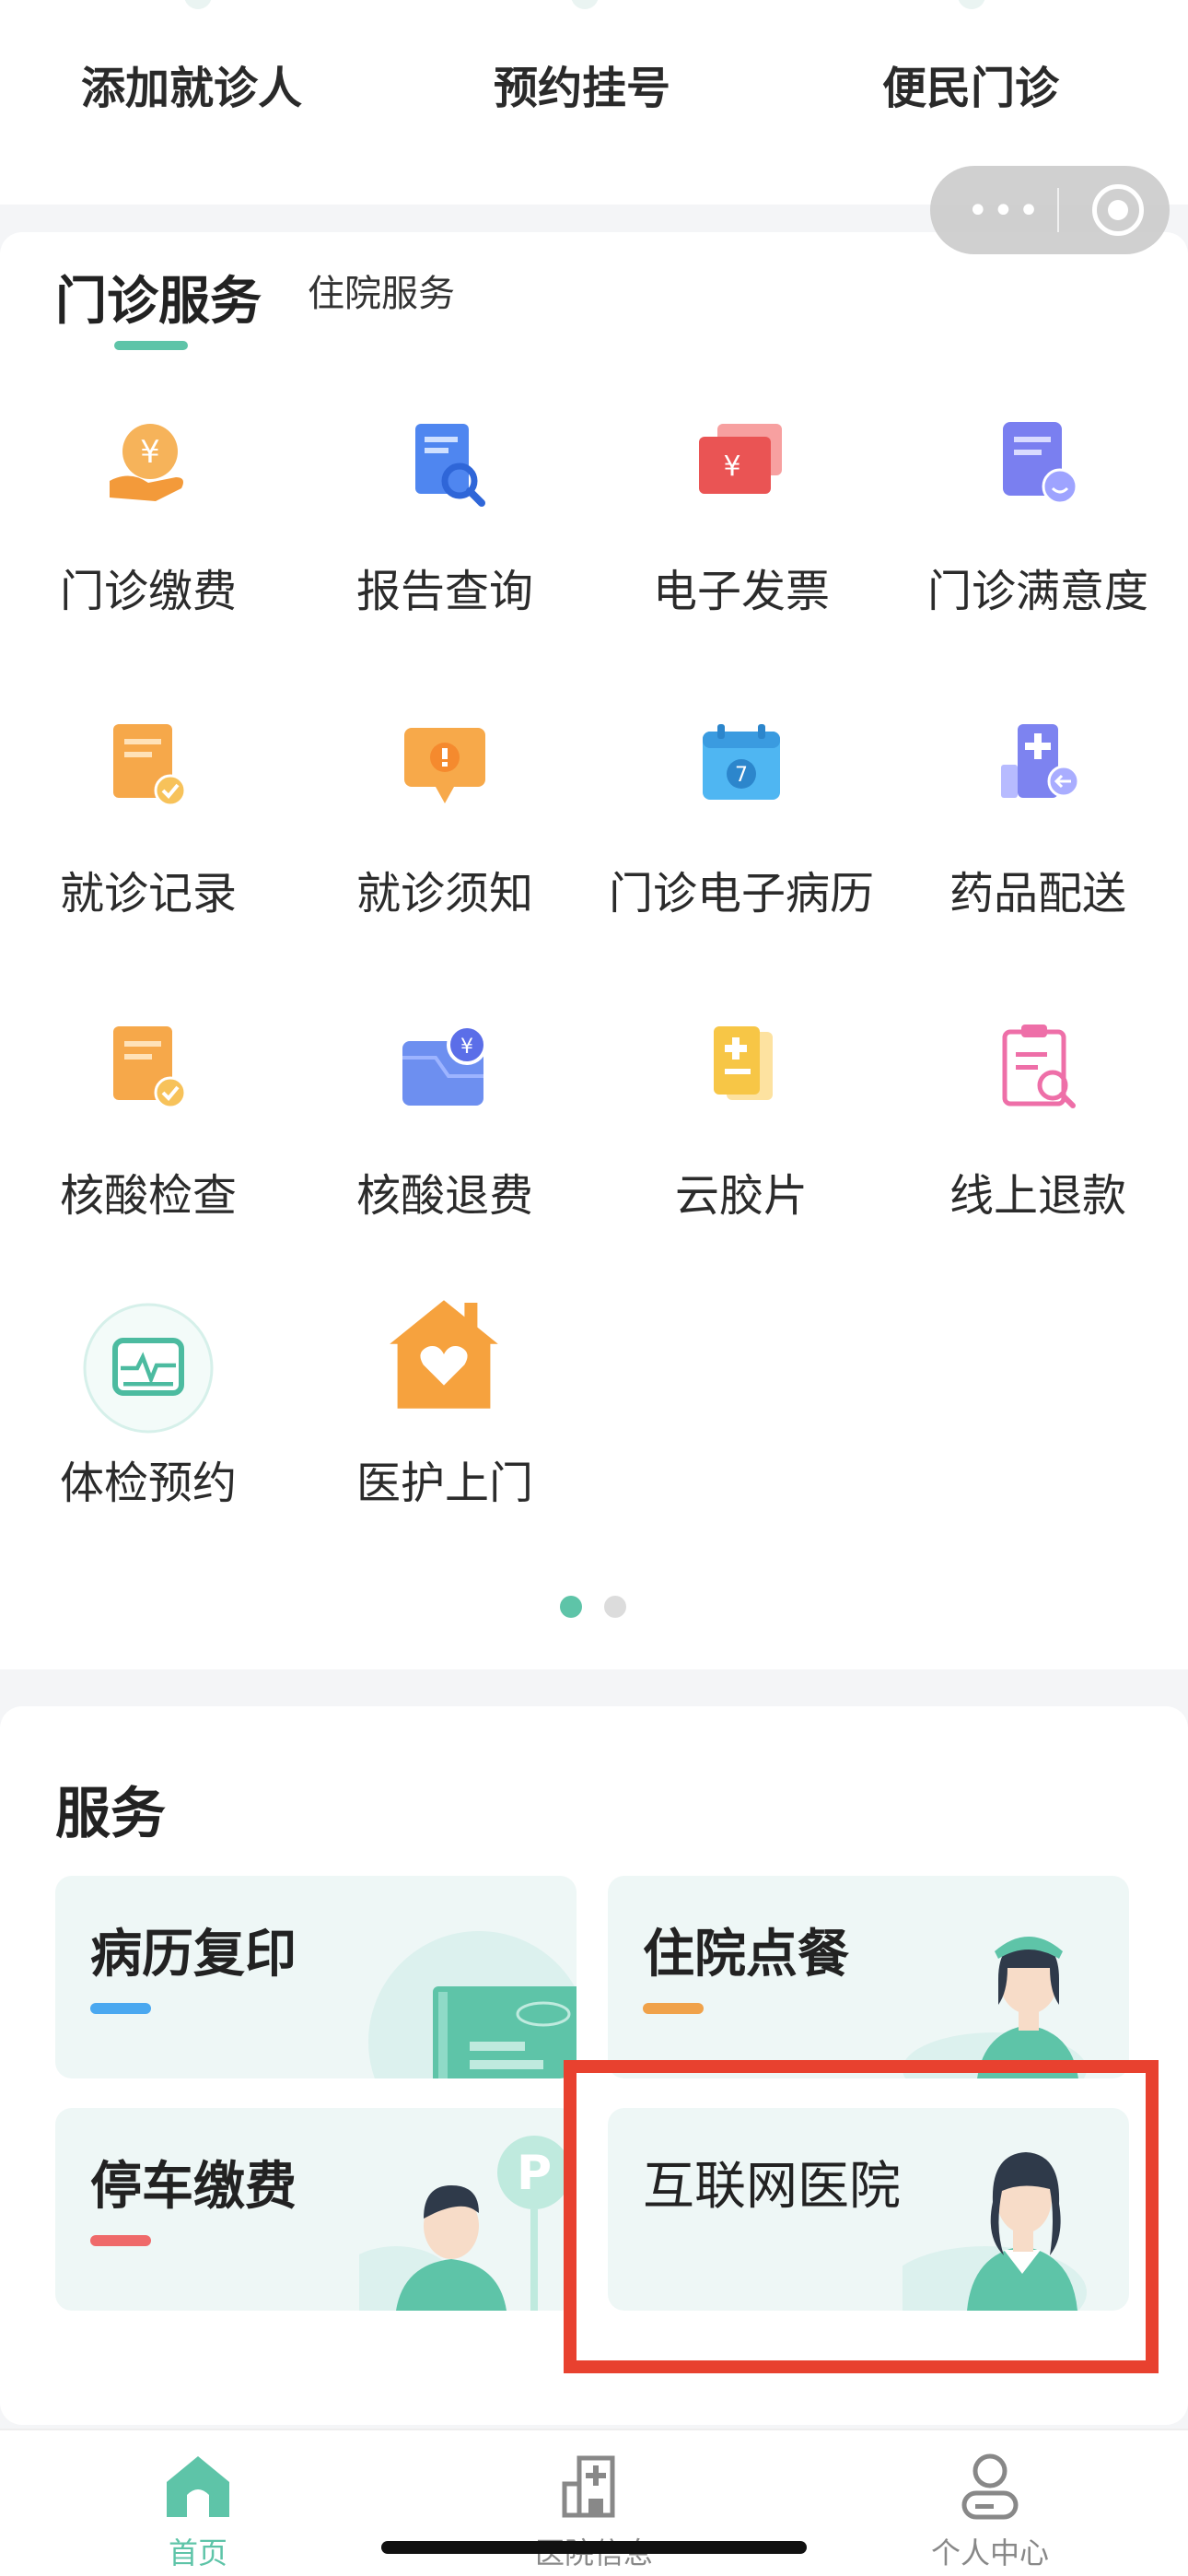 This screenshot has width=1188, height=2576. What do you see at coordinates (473, 2004) in the screenshot?
I see `record-card-illustration-icon` at bounding box center [473, 2004].